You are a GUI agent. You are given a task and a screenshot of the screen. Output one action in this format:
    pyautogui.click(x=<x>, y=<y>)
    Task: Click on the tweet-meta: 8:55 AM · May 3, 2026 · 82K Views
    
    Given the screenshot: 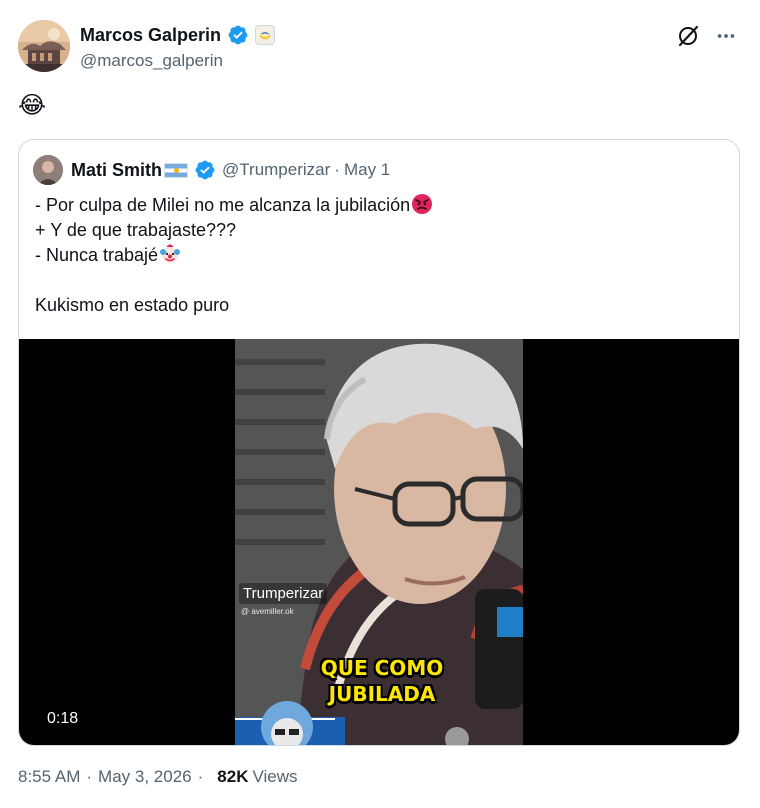 What is the action you would take?
    pyautogui.click(x=158, y=777)
    